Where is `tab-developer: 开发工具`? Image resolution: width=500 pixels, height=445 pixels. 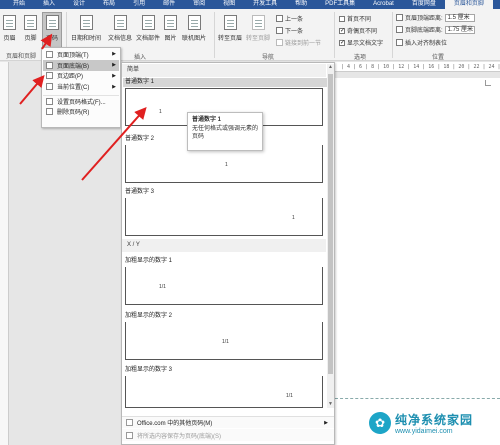
tab-developer: 开发工具 is located at coordinates (265, 4).